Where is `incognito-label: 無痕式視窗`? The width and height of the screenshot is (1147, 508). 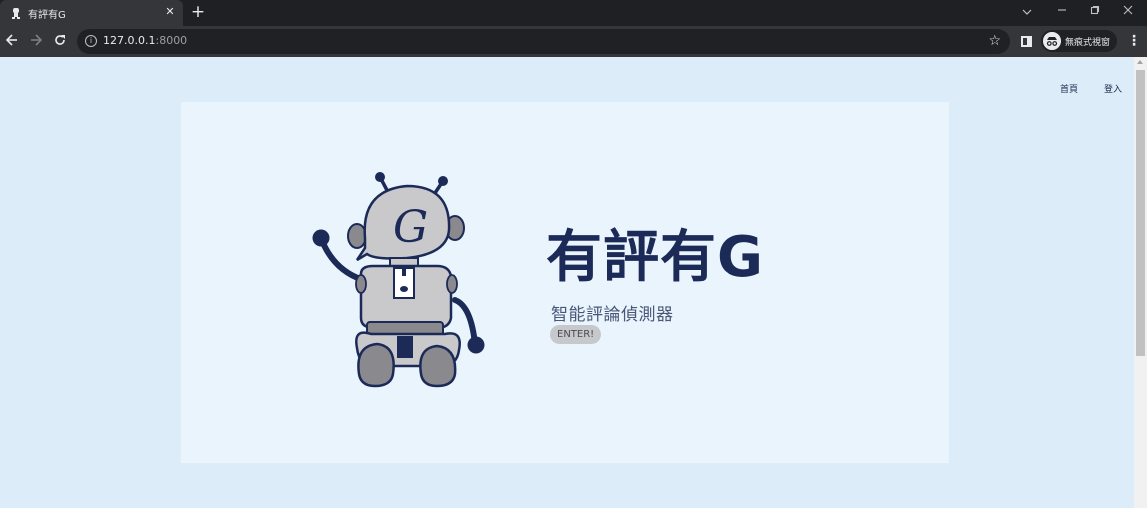 incognito-label: 無痕式視窗 is located at coordinates (1088, 43).